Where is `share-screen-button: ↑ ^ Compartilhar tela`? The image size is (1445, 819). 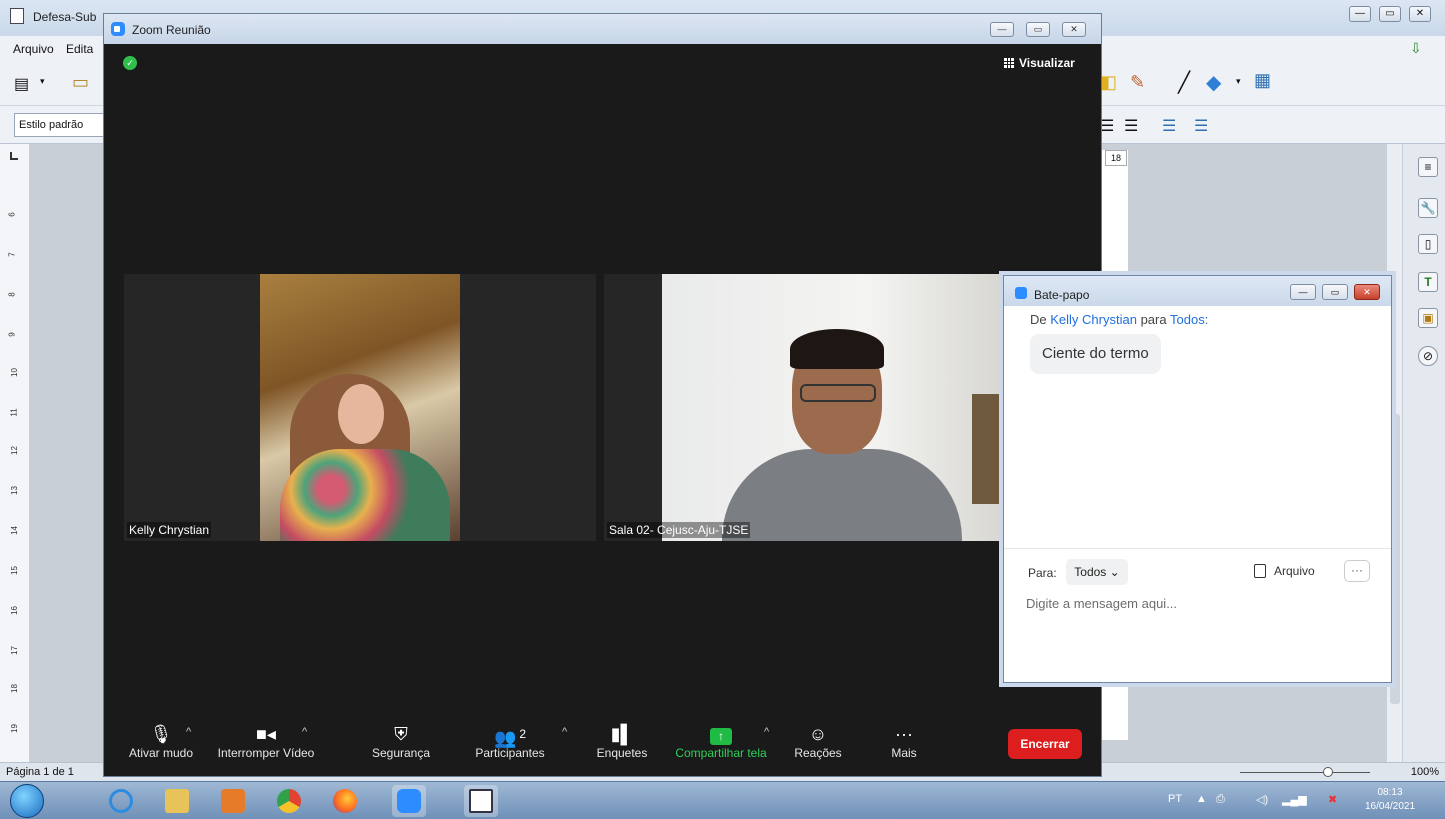
share-screen-button: ↑ ^ Compartilhar tela is located at coordinates (721, 741).